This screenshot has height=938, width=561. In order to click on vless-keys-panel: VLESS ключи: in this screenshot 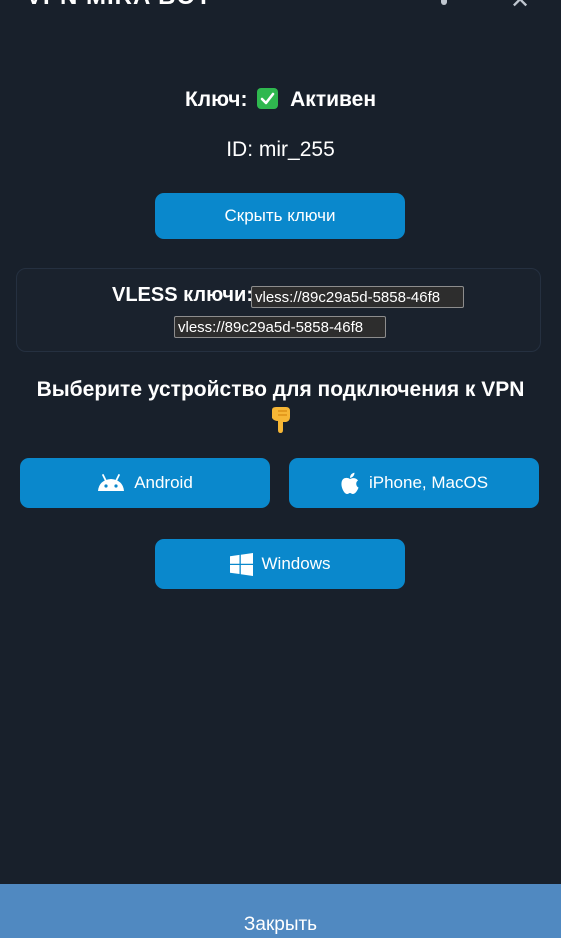, I will do `click(278, 310)`.